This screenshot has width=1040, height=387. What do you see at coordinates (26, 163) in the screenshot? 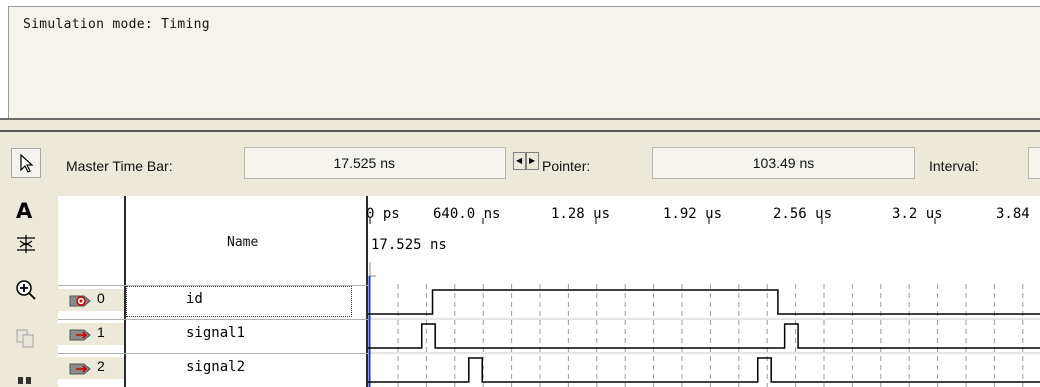
I see `arrow-select-icon` at bounding box center [26, 163].